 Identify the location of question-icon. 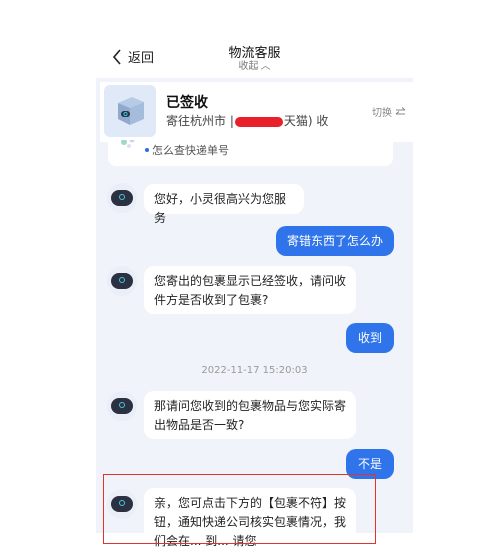
(128, 144).